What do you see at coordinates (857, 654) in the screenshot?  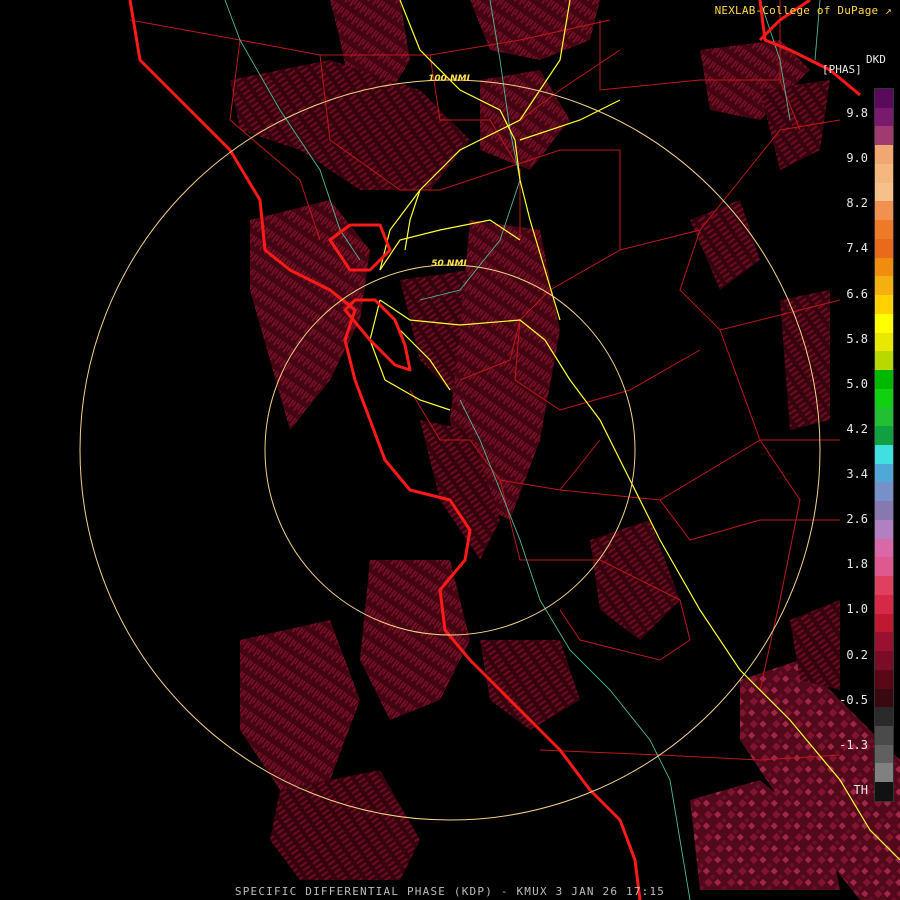 I see `color-scale-label: 0.2` at bounding box center [857, 654].